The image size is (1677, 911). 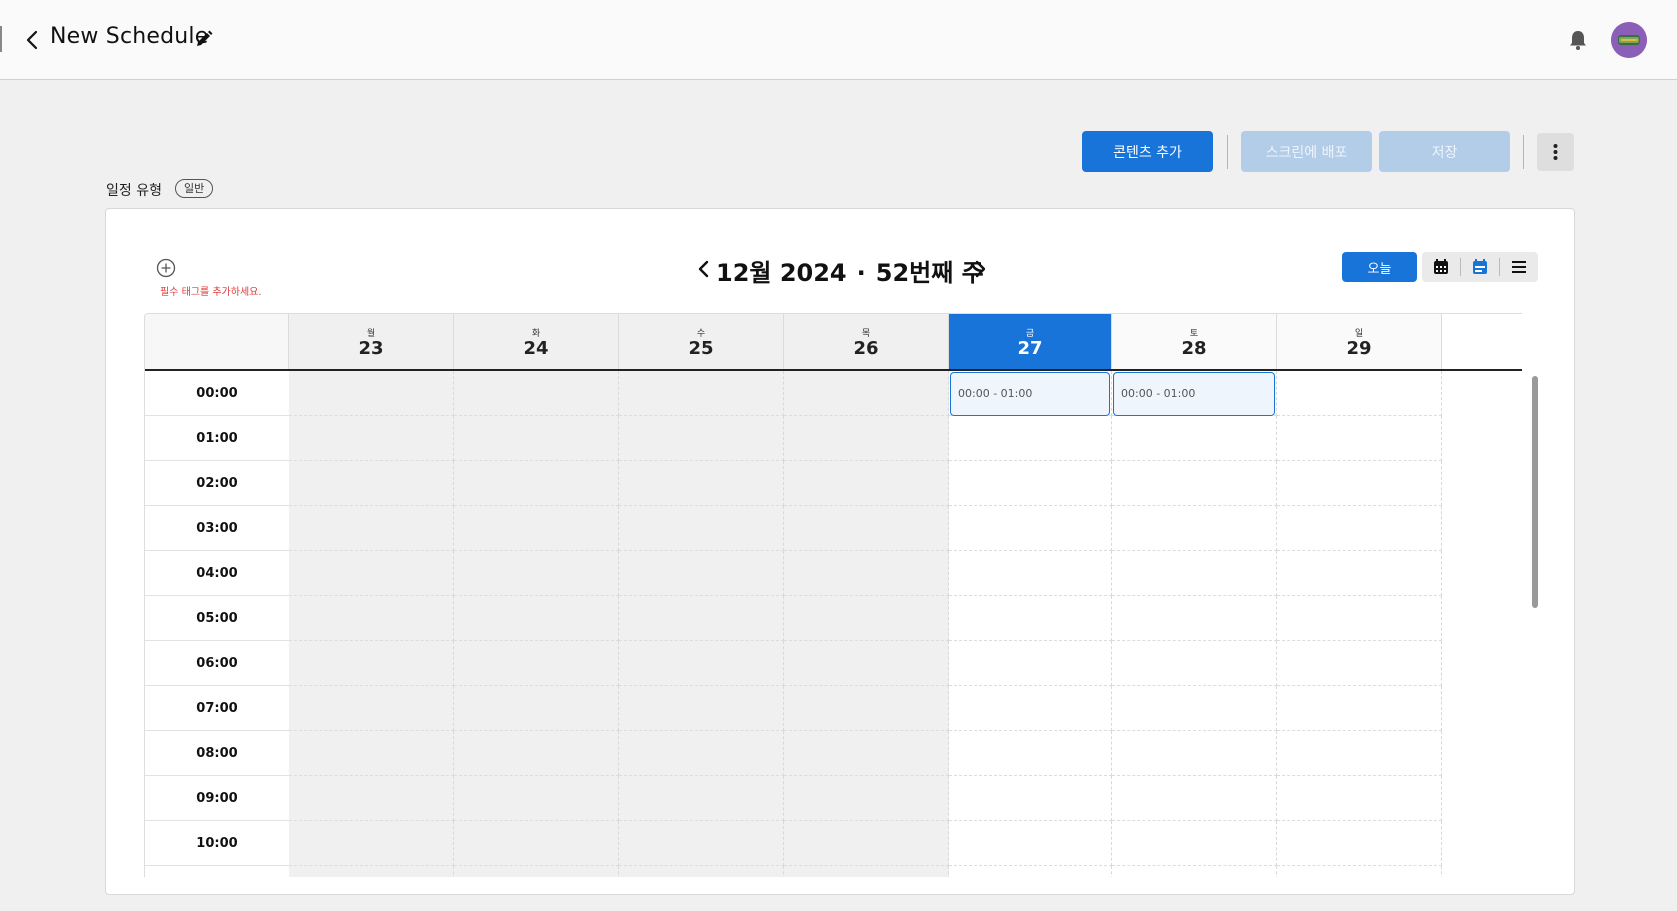 What do you see at coordinates (1535, 492) in the screenshot?
I see `vertical-scrollbar` at bounding box center [1535, 492].